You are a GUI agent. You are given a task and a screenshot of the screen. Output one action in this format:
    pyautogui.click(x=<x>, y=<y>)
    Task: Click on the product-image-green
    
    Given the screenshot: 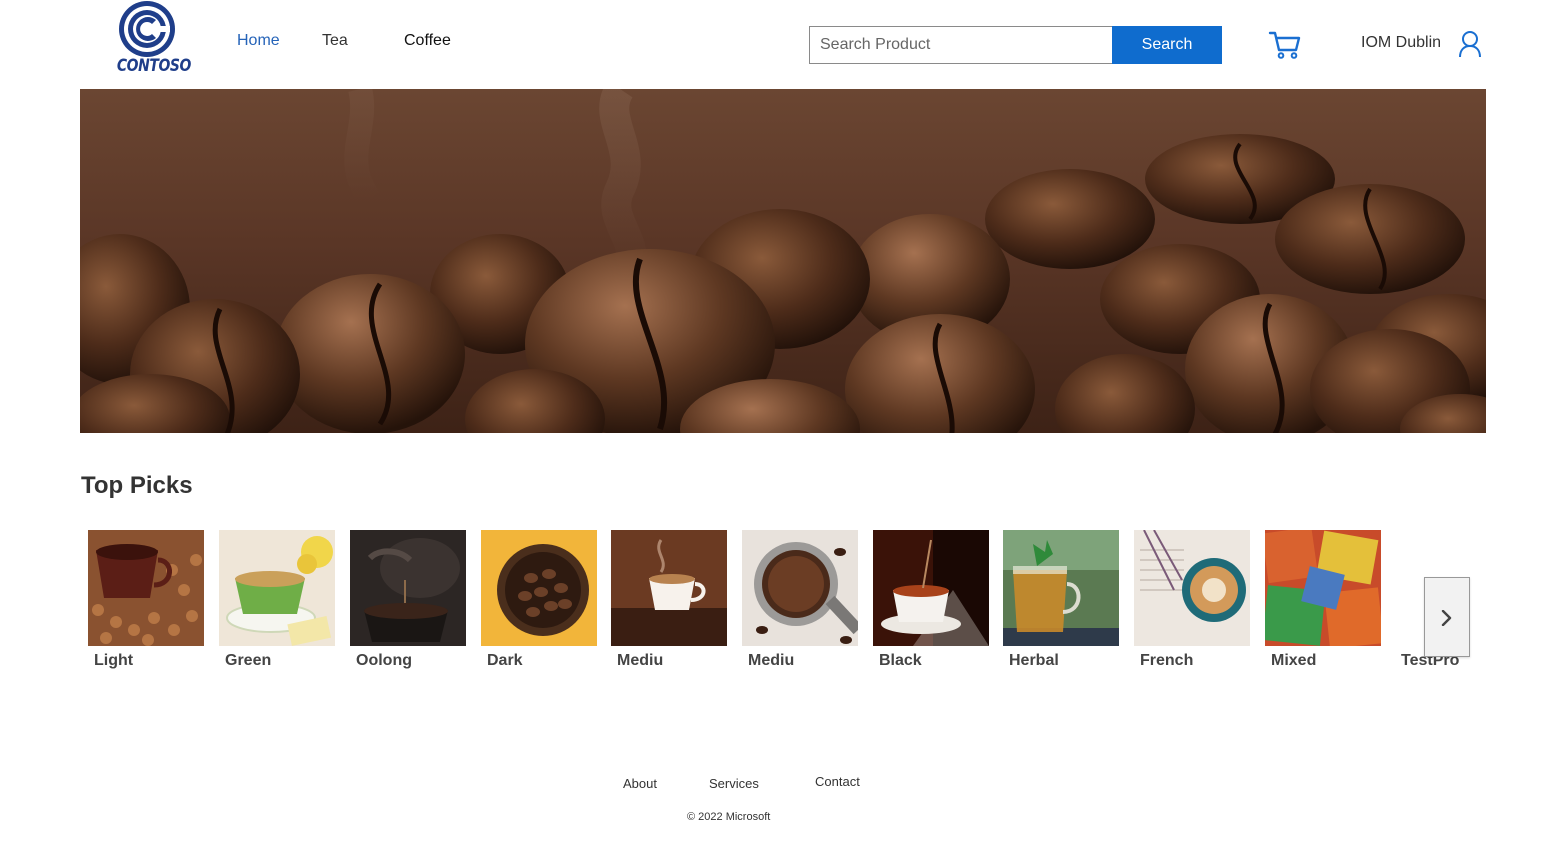 What is the action you would take?
    pyautogui.click(x=277, y=588)
    